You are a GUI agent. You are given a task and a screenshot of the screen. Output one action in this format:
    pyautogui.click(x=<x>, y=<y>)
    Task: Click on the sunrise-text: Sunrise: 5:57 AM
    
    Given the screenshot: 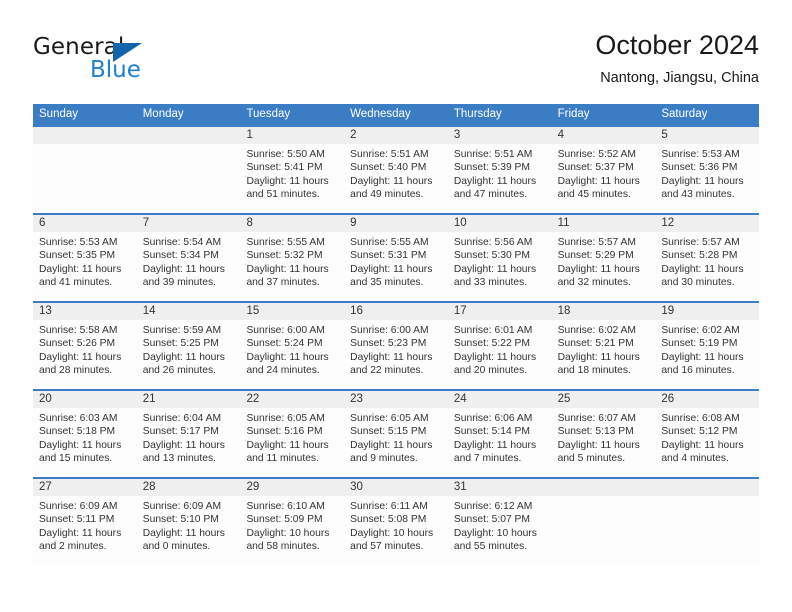 What is the action you would take?
    pyautogui.click(x=700, y=242)
    